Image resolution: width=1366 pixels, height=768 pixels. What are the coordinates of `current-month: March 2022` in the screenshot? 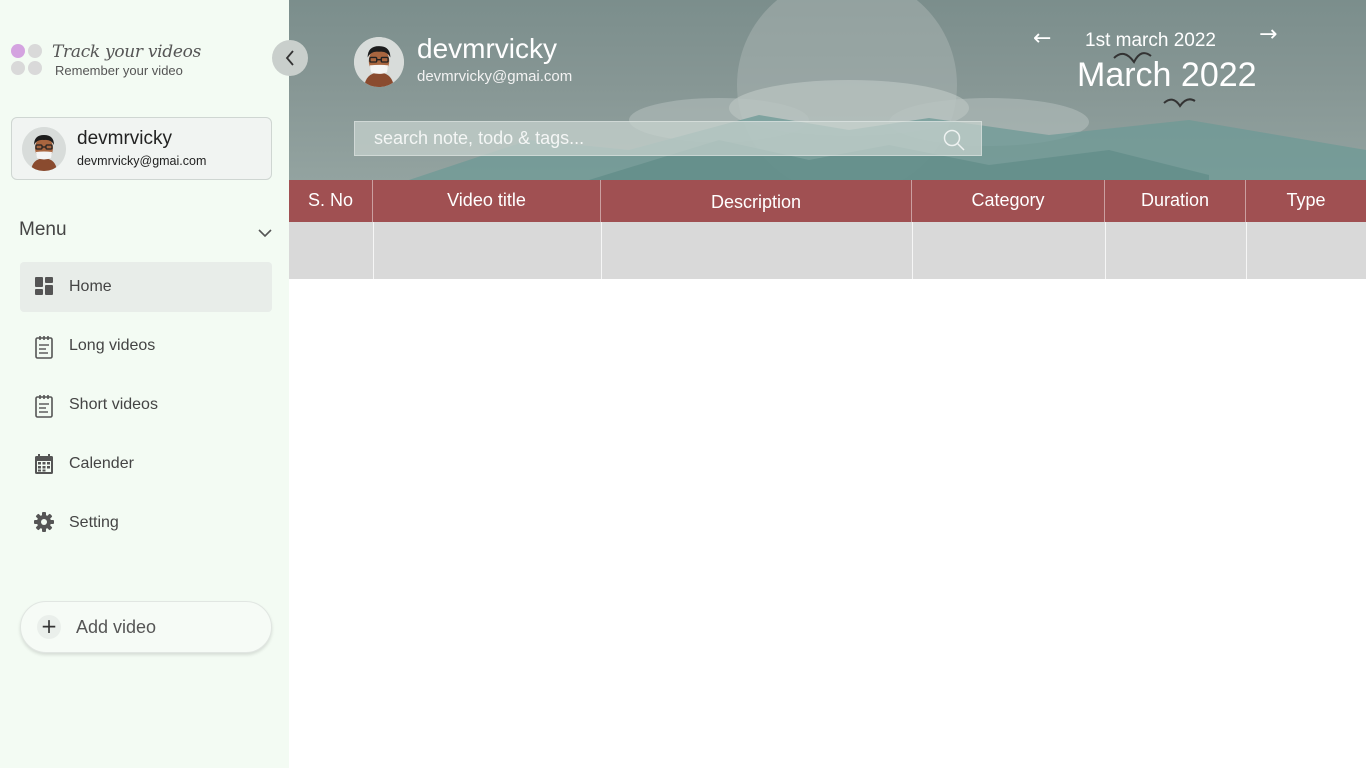 It's located at (1167, 75).